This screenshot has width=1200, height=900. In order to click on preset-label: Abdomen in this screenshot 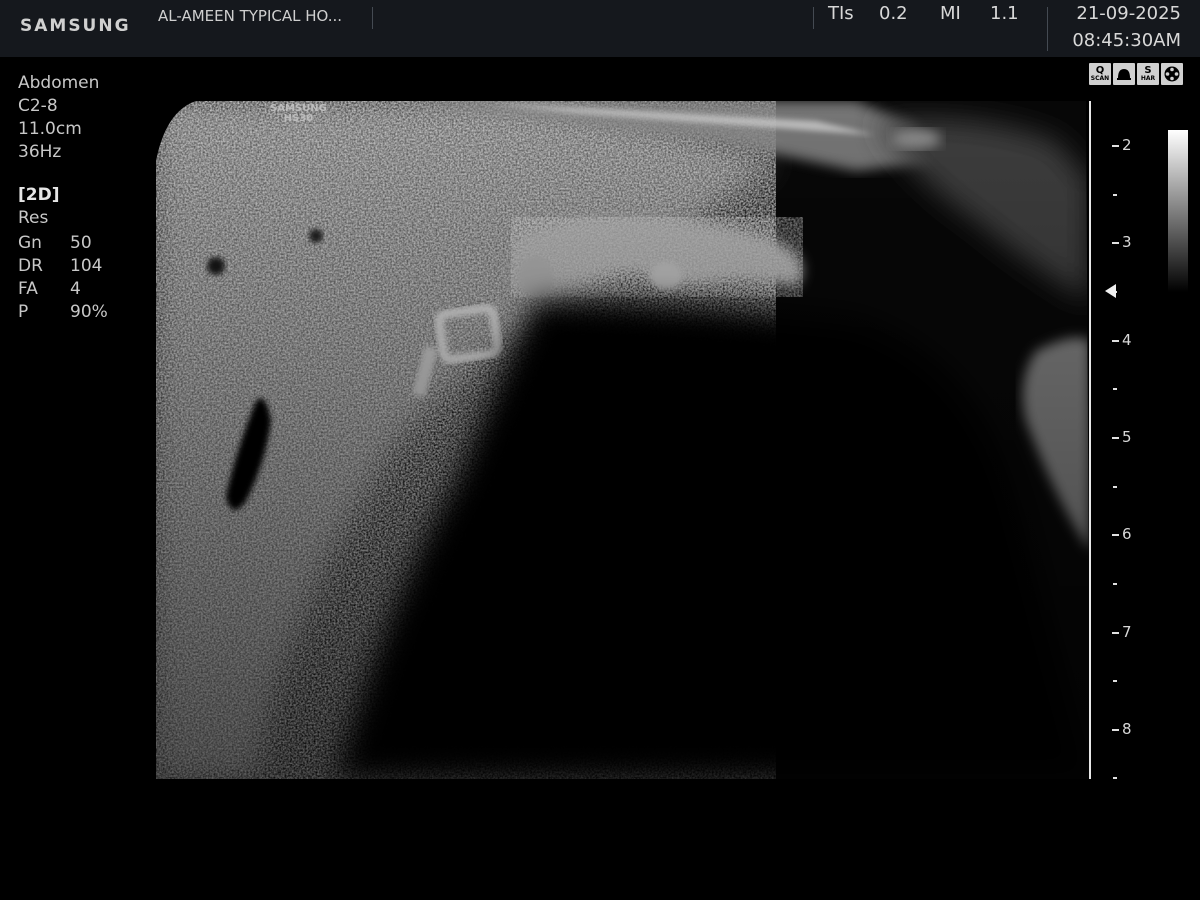, I will do `click(59, 83)`.